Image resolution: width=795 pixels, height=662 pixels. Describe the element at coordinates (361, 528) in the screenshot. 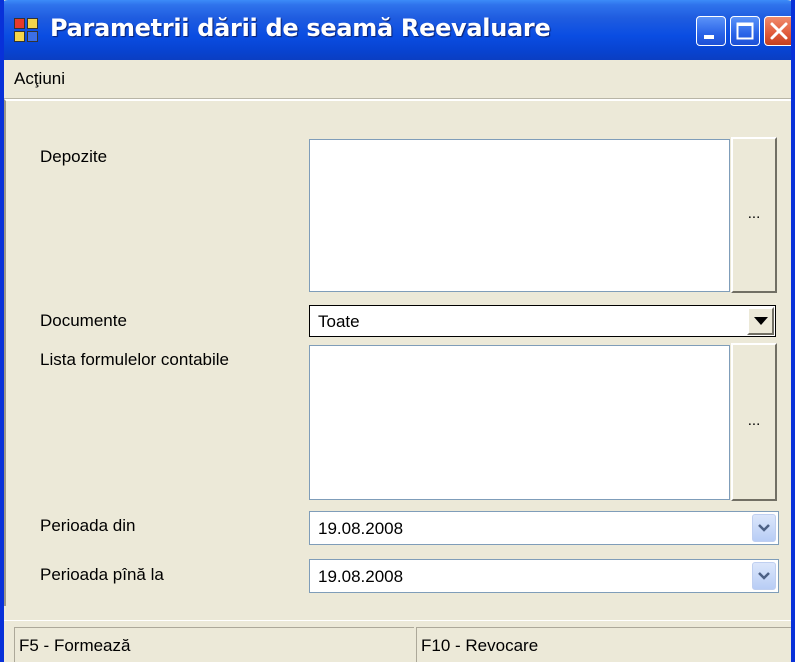

I see `perioada-din-value: 19.08.2008` at that location.